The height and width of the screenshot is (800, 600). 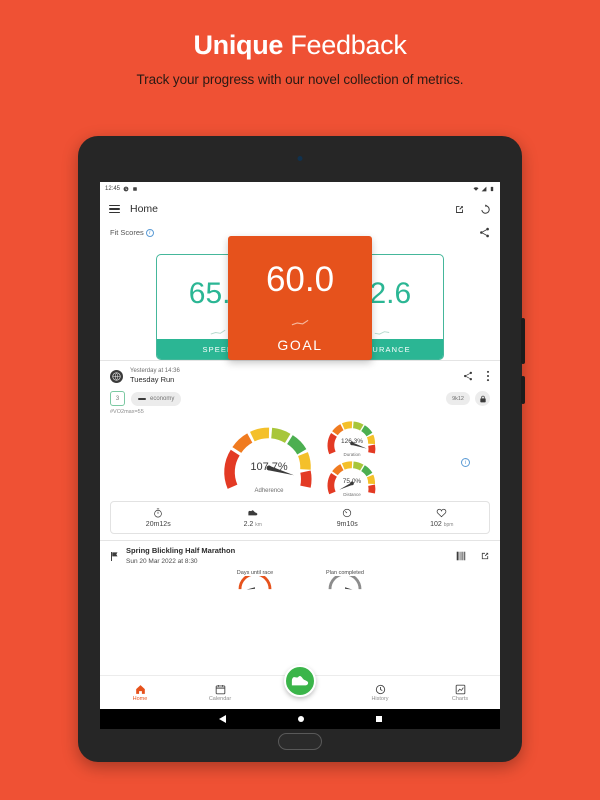 I want to click on gauge-duration-value: 126.3%, so click(x=352, y=442).